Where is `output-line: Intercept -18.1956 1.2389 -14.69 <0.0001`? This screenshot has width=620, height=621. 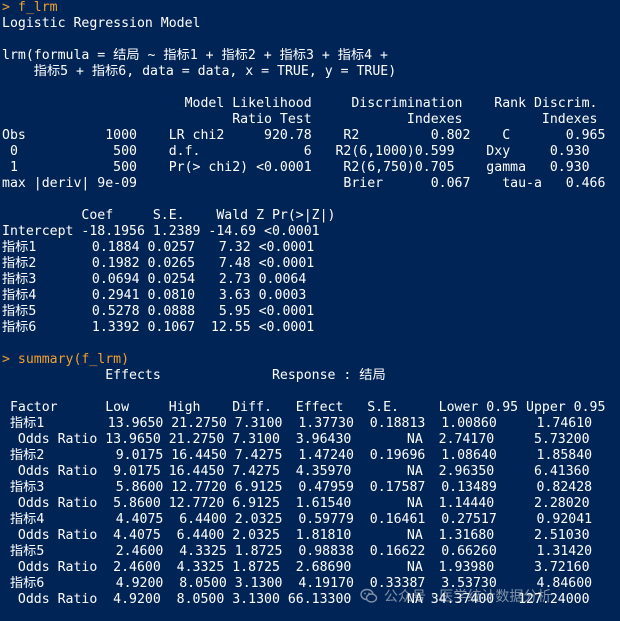 output-line: Intercept -18.1956 1.2389 -14.69 <0.0001 is located at coordinates (161, 231).